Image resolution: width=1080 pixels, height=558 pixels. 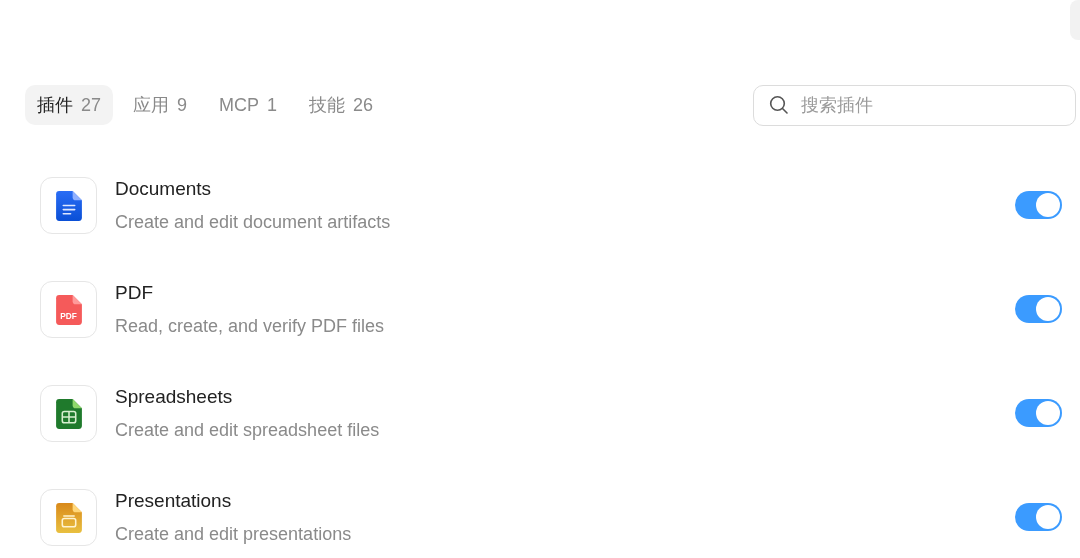 I want to click on tab: 插件 27, so click(x=69, y=105).